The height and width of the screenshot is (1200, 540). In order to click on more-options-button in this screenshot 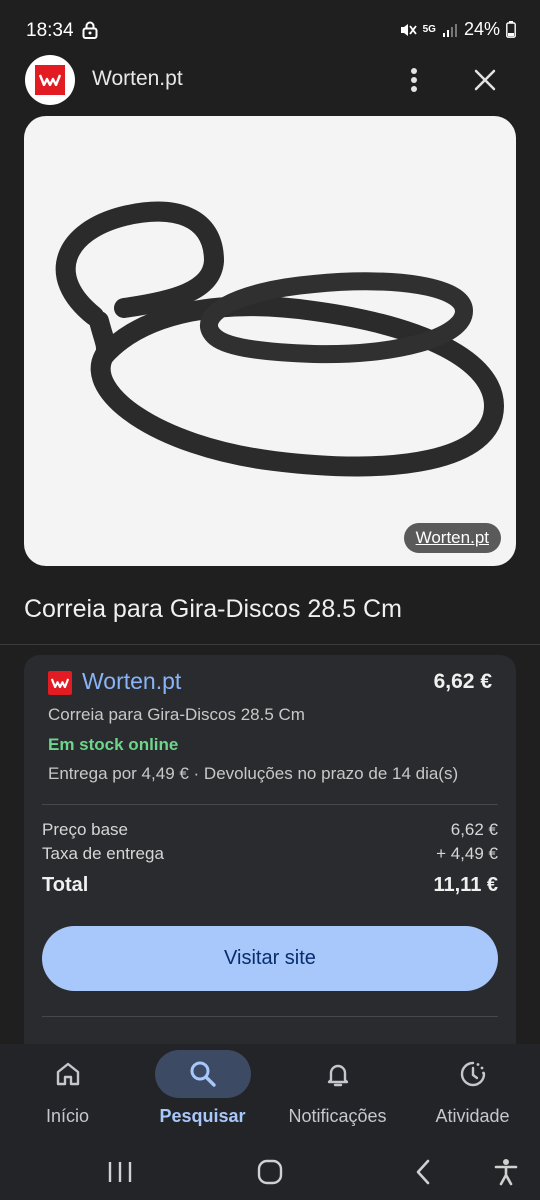, I will do `click(414, 80)`.